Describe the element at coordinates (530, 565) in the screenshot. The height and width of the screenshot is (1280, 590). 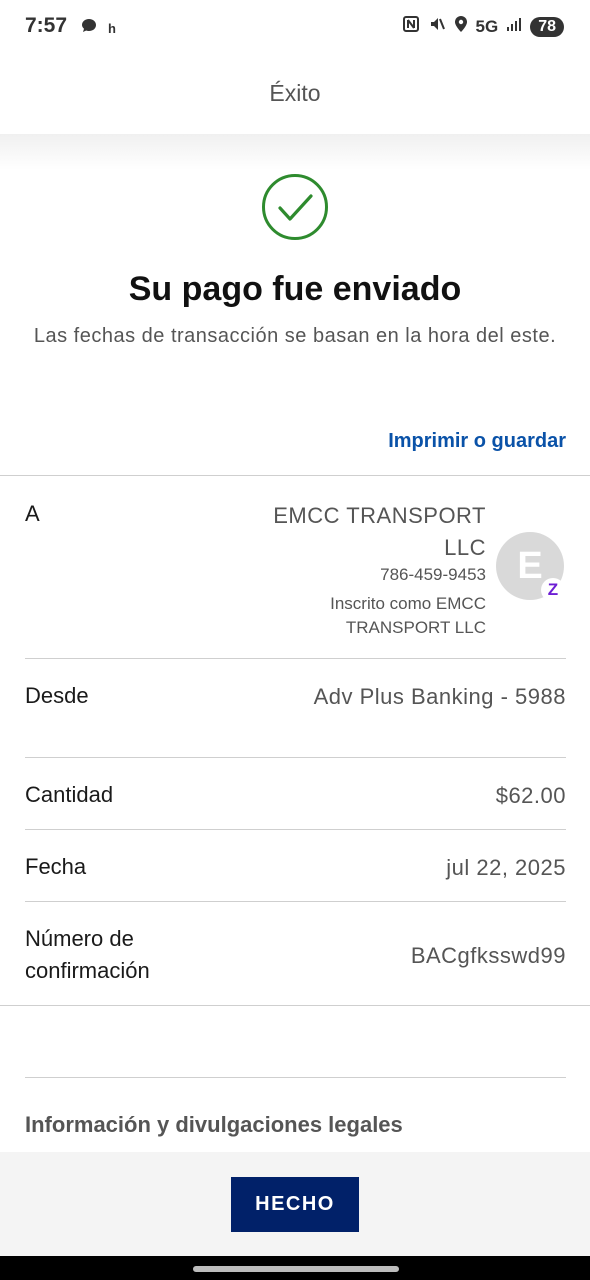
I see `avatar-initial: E` at that location.